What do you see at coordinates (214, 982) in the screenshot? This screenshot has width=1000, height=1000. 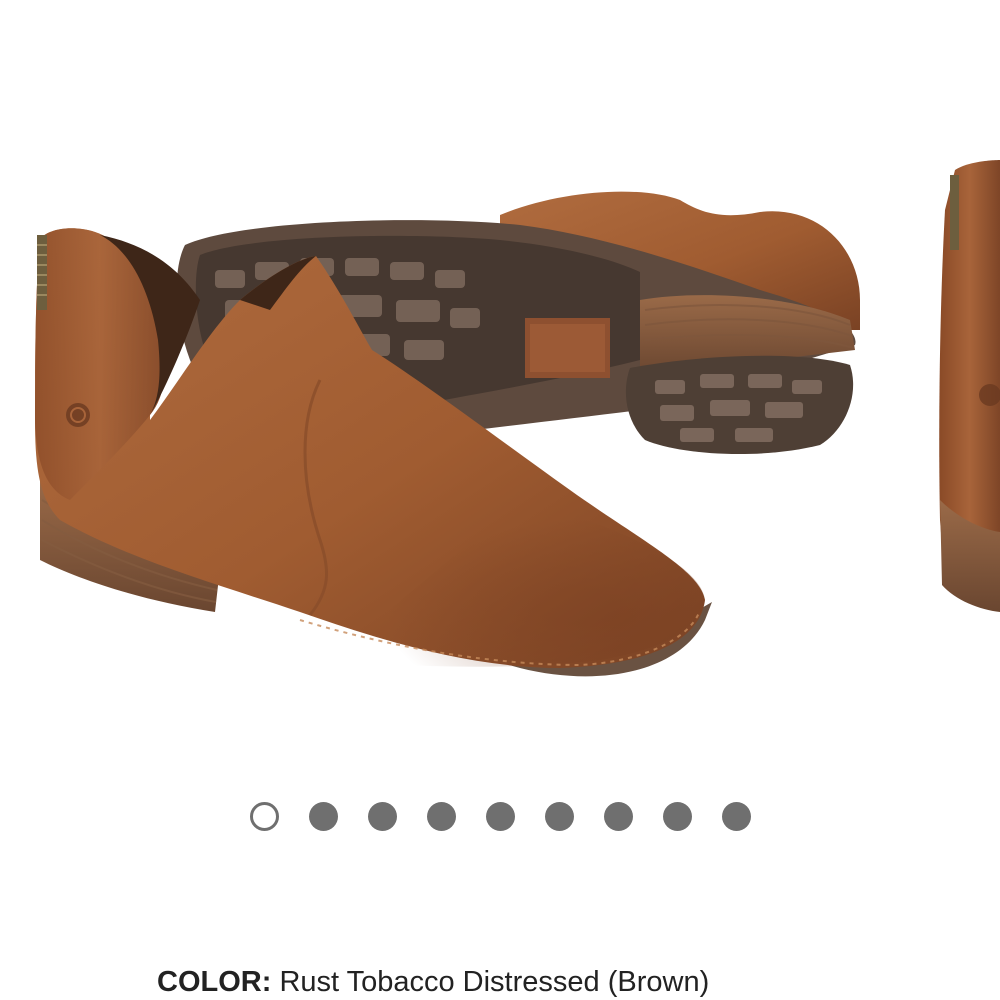 I see `color-label: COLOR:` at bounding box center [214, 982].